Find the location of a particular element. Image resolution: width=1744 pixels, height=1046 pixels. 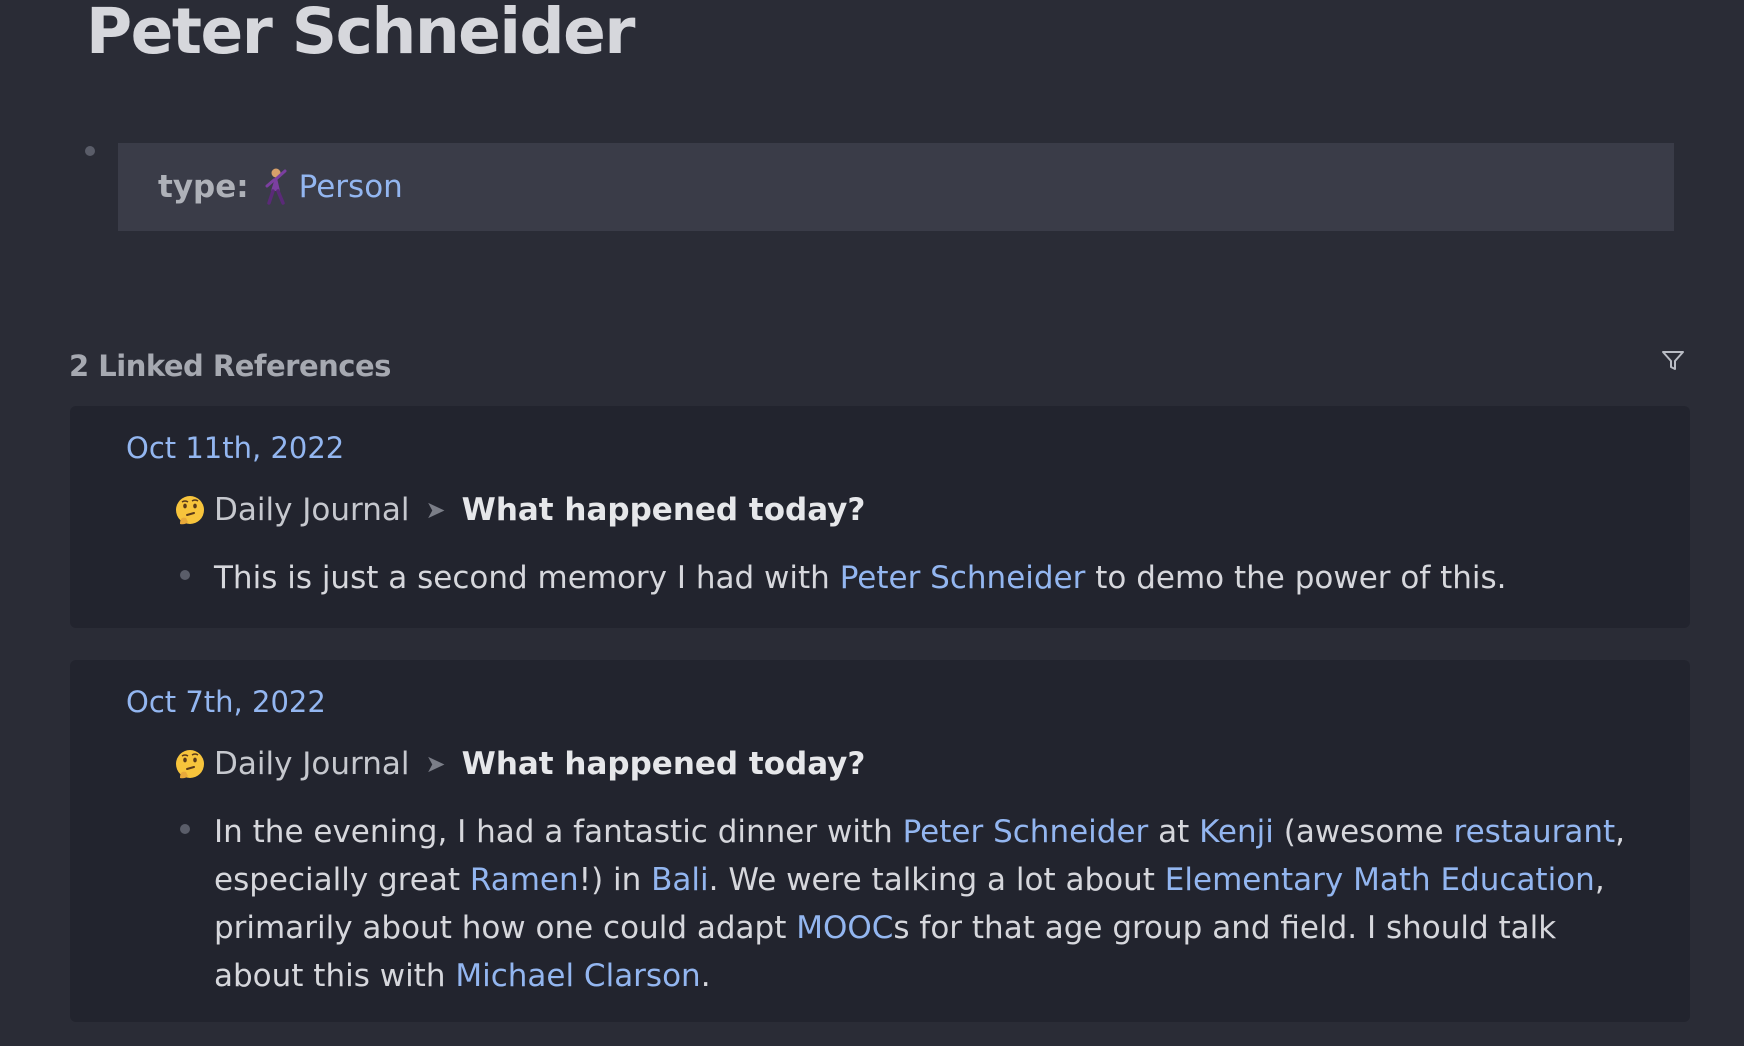

reference-page-link: Oct 11th, 2022 is located at coordinates (235, 448).